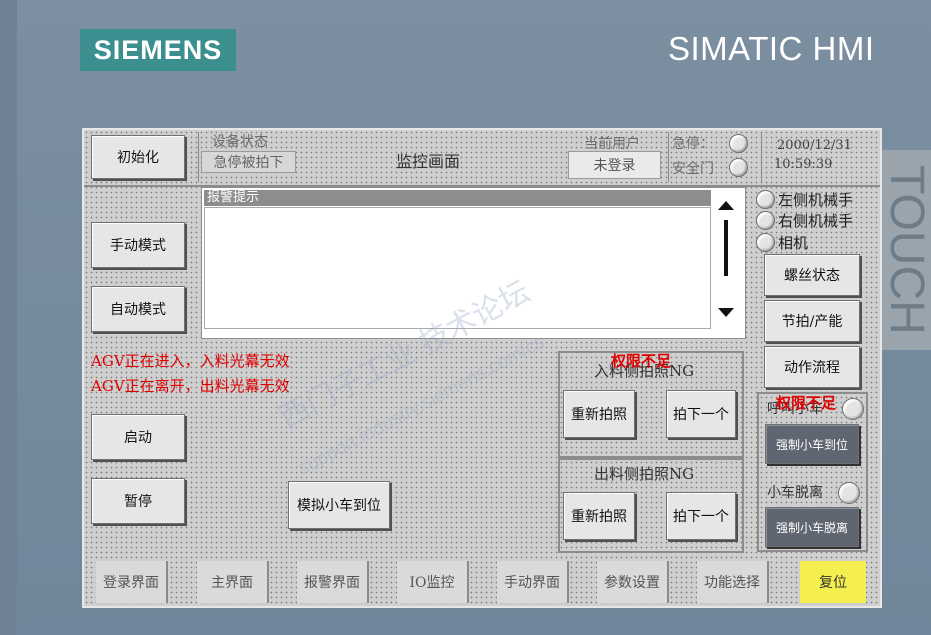 The width and height of the screenshot is (931, 635). Describe the element at coordinates (233, 582) in the screenshot. I see `tab-main: 主界面` at that location.